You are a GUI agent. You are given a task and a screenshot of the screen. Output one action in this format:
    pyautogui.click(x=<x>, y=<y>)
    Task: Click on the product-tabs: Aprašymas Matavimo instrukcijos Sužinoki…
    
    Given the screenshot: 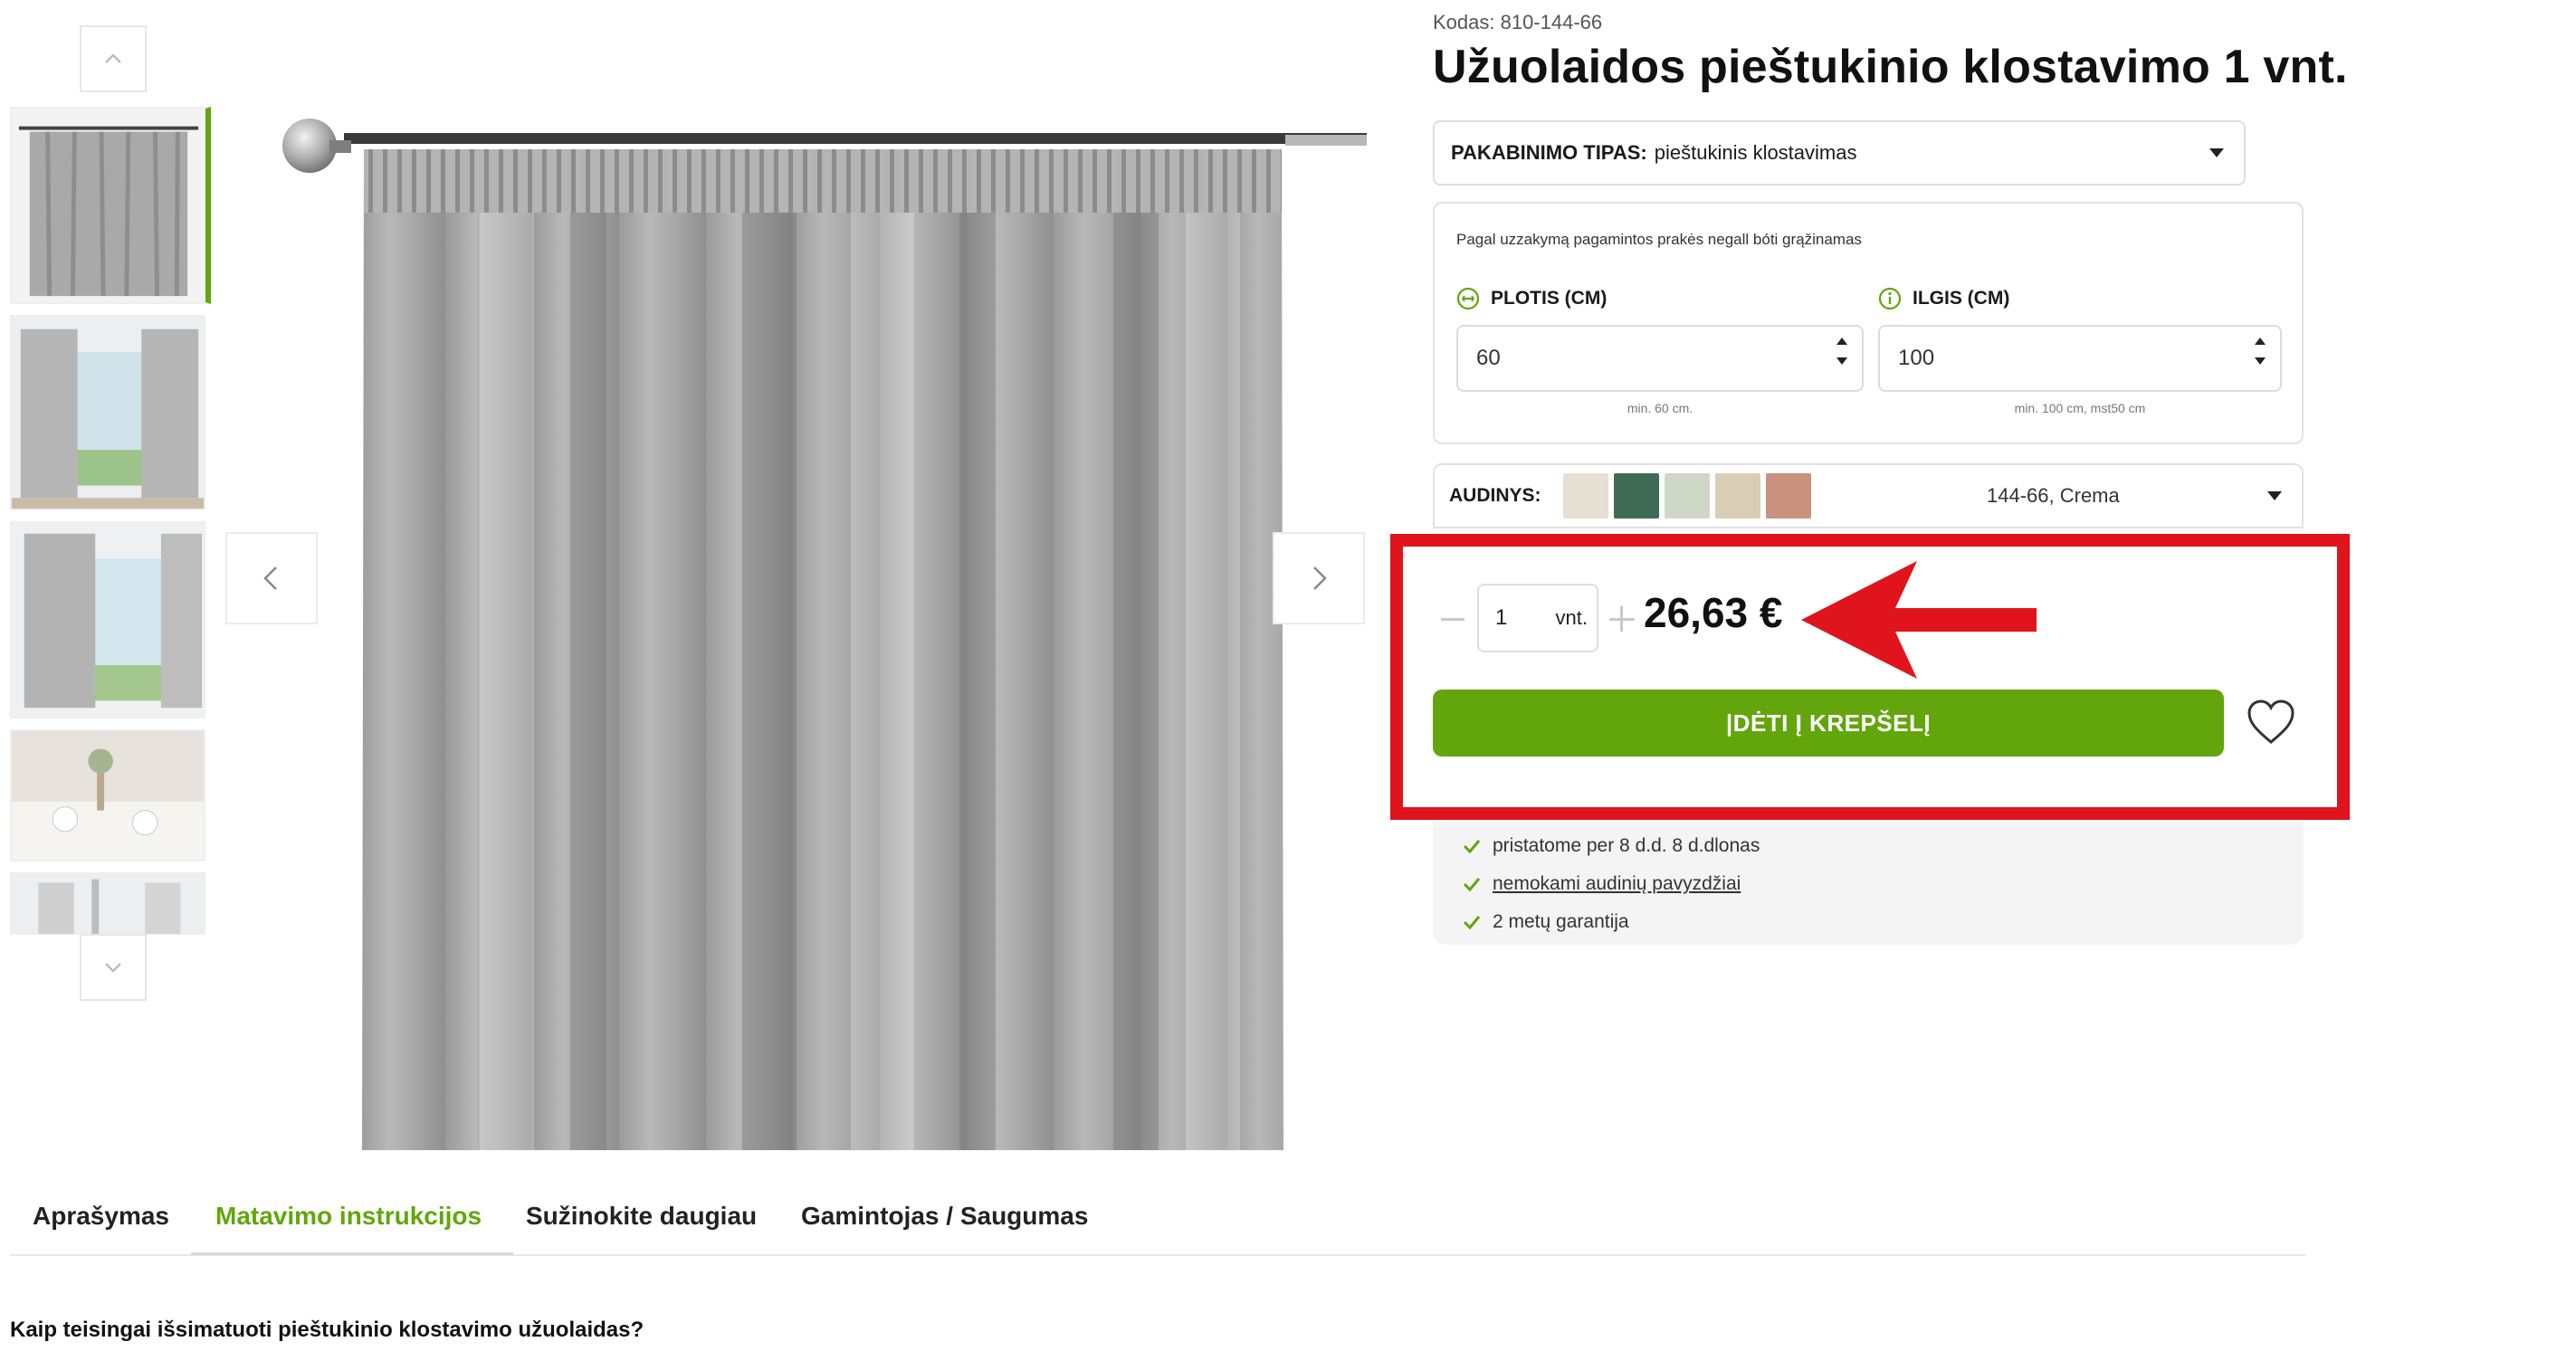 What is the action you would take?
    pyautogui.click(x=1157, y=1220)
    